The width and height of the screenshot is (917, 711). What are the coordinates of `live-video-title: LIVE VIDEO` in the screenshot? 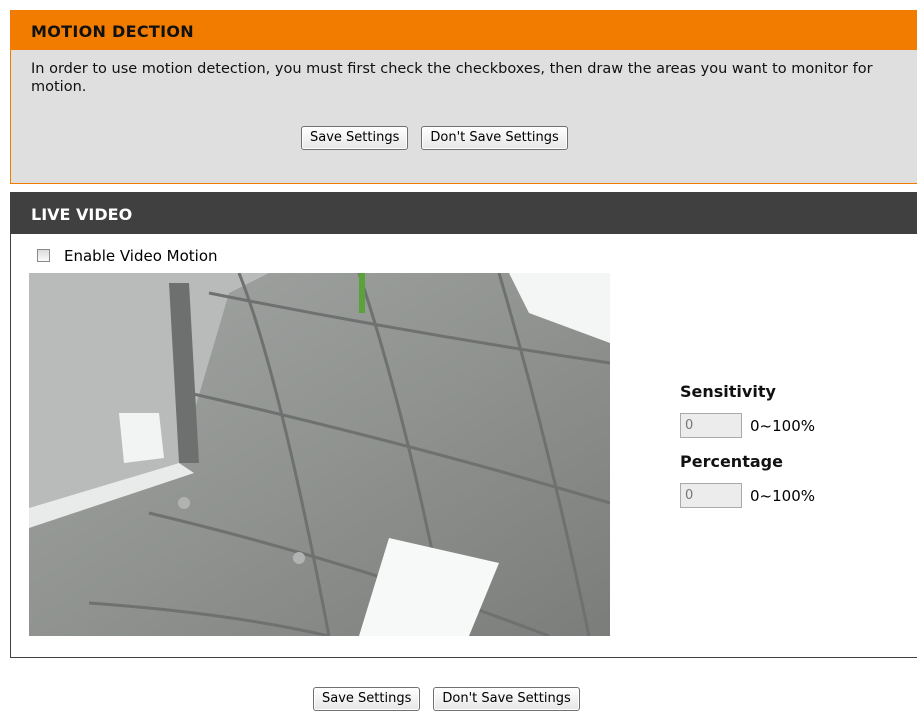 It's located at (464, 213).